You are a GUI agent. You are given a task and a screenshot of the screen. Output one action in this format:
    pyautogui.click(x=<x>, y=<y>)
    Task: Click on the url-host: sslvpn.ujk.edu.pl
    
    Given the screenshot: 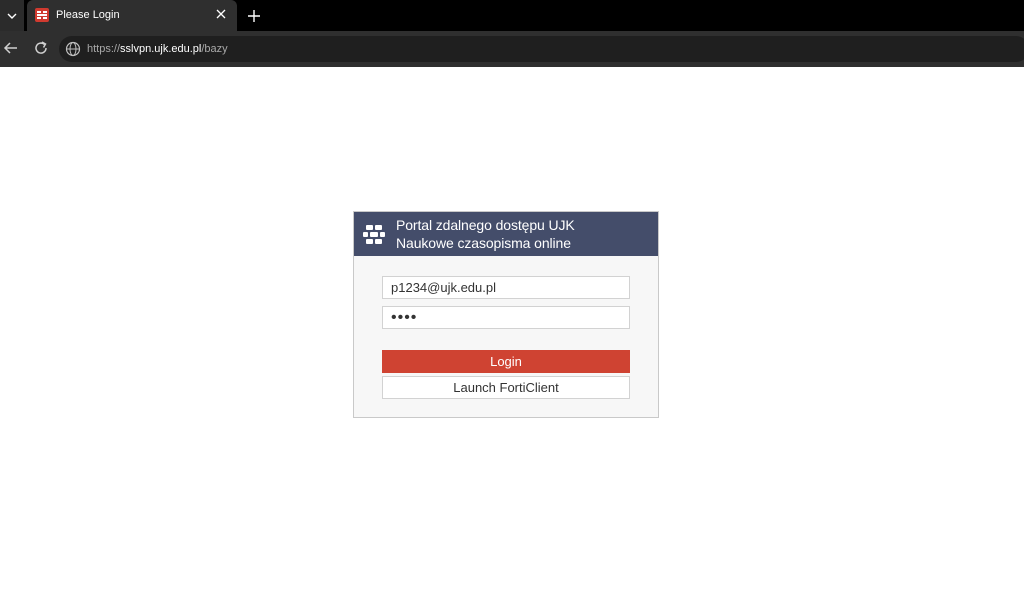 What is the action you would take?
    pyautogui.click(x=161, y=49)
    